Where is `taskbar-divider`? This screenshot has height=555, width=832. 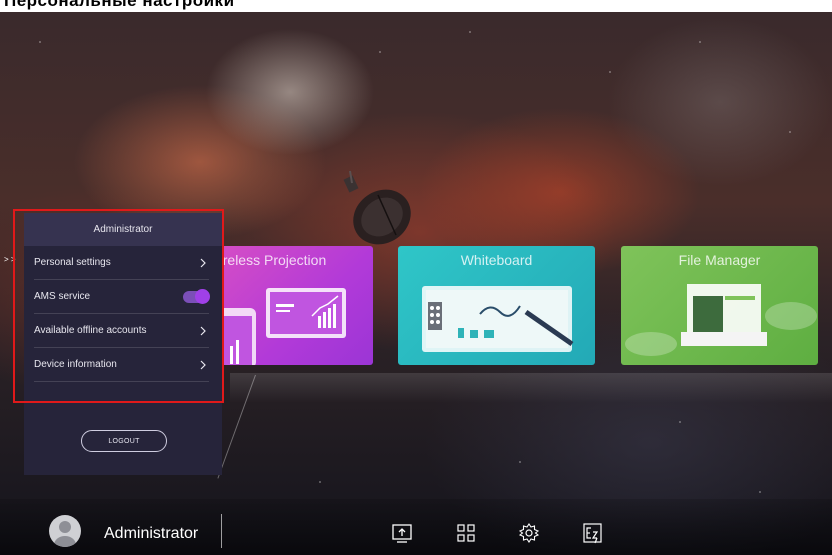
taskbar-divider is located at coordinates (221, 531).